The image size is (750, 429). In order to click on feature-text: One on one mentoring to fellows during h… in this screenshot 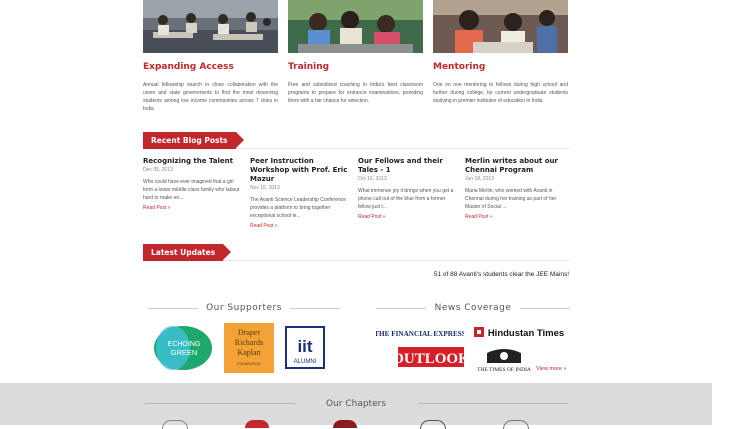, I will do `click(500, 93)`.